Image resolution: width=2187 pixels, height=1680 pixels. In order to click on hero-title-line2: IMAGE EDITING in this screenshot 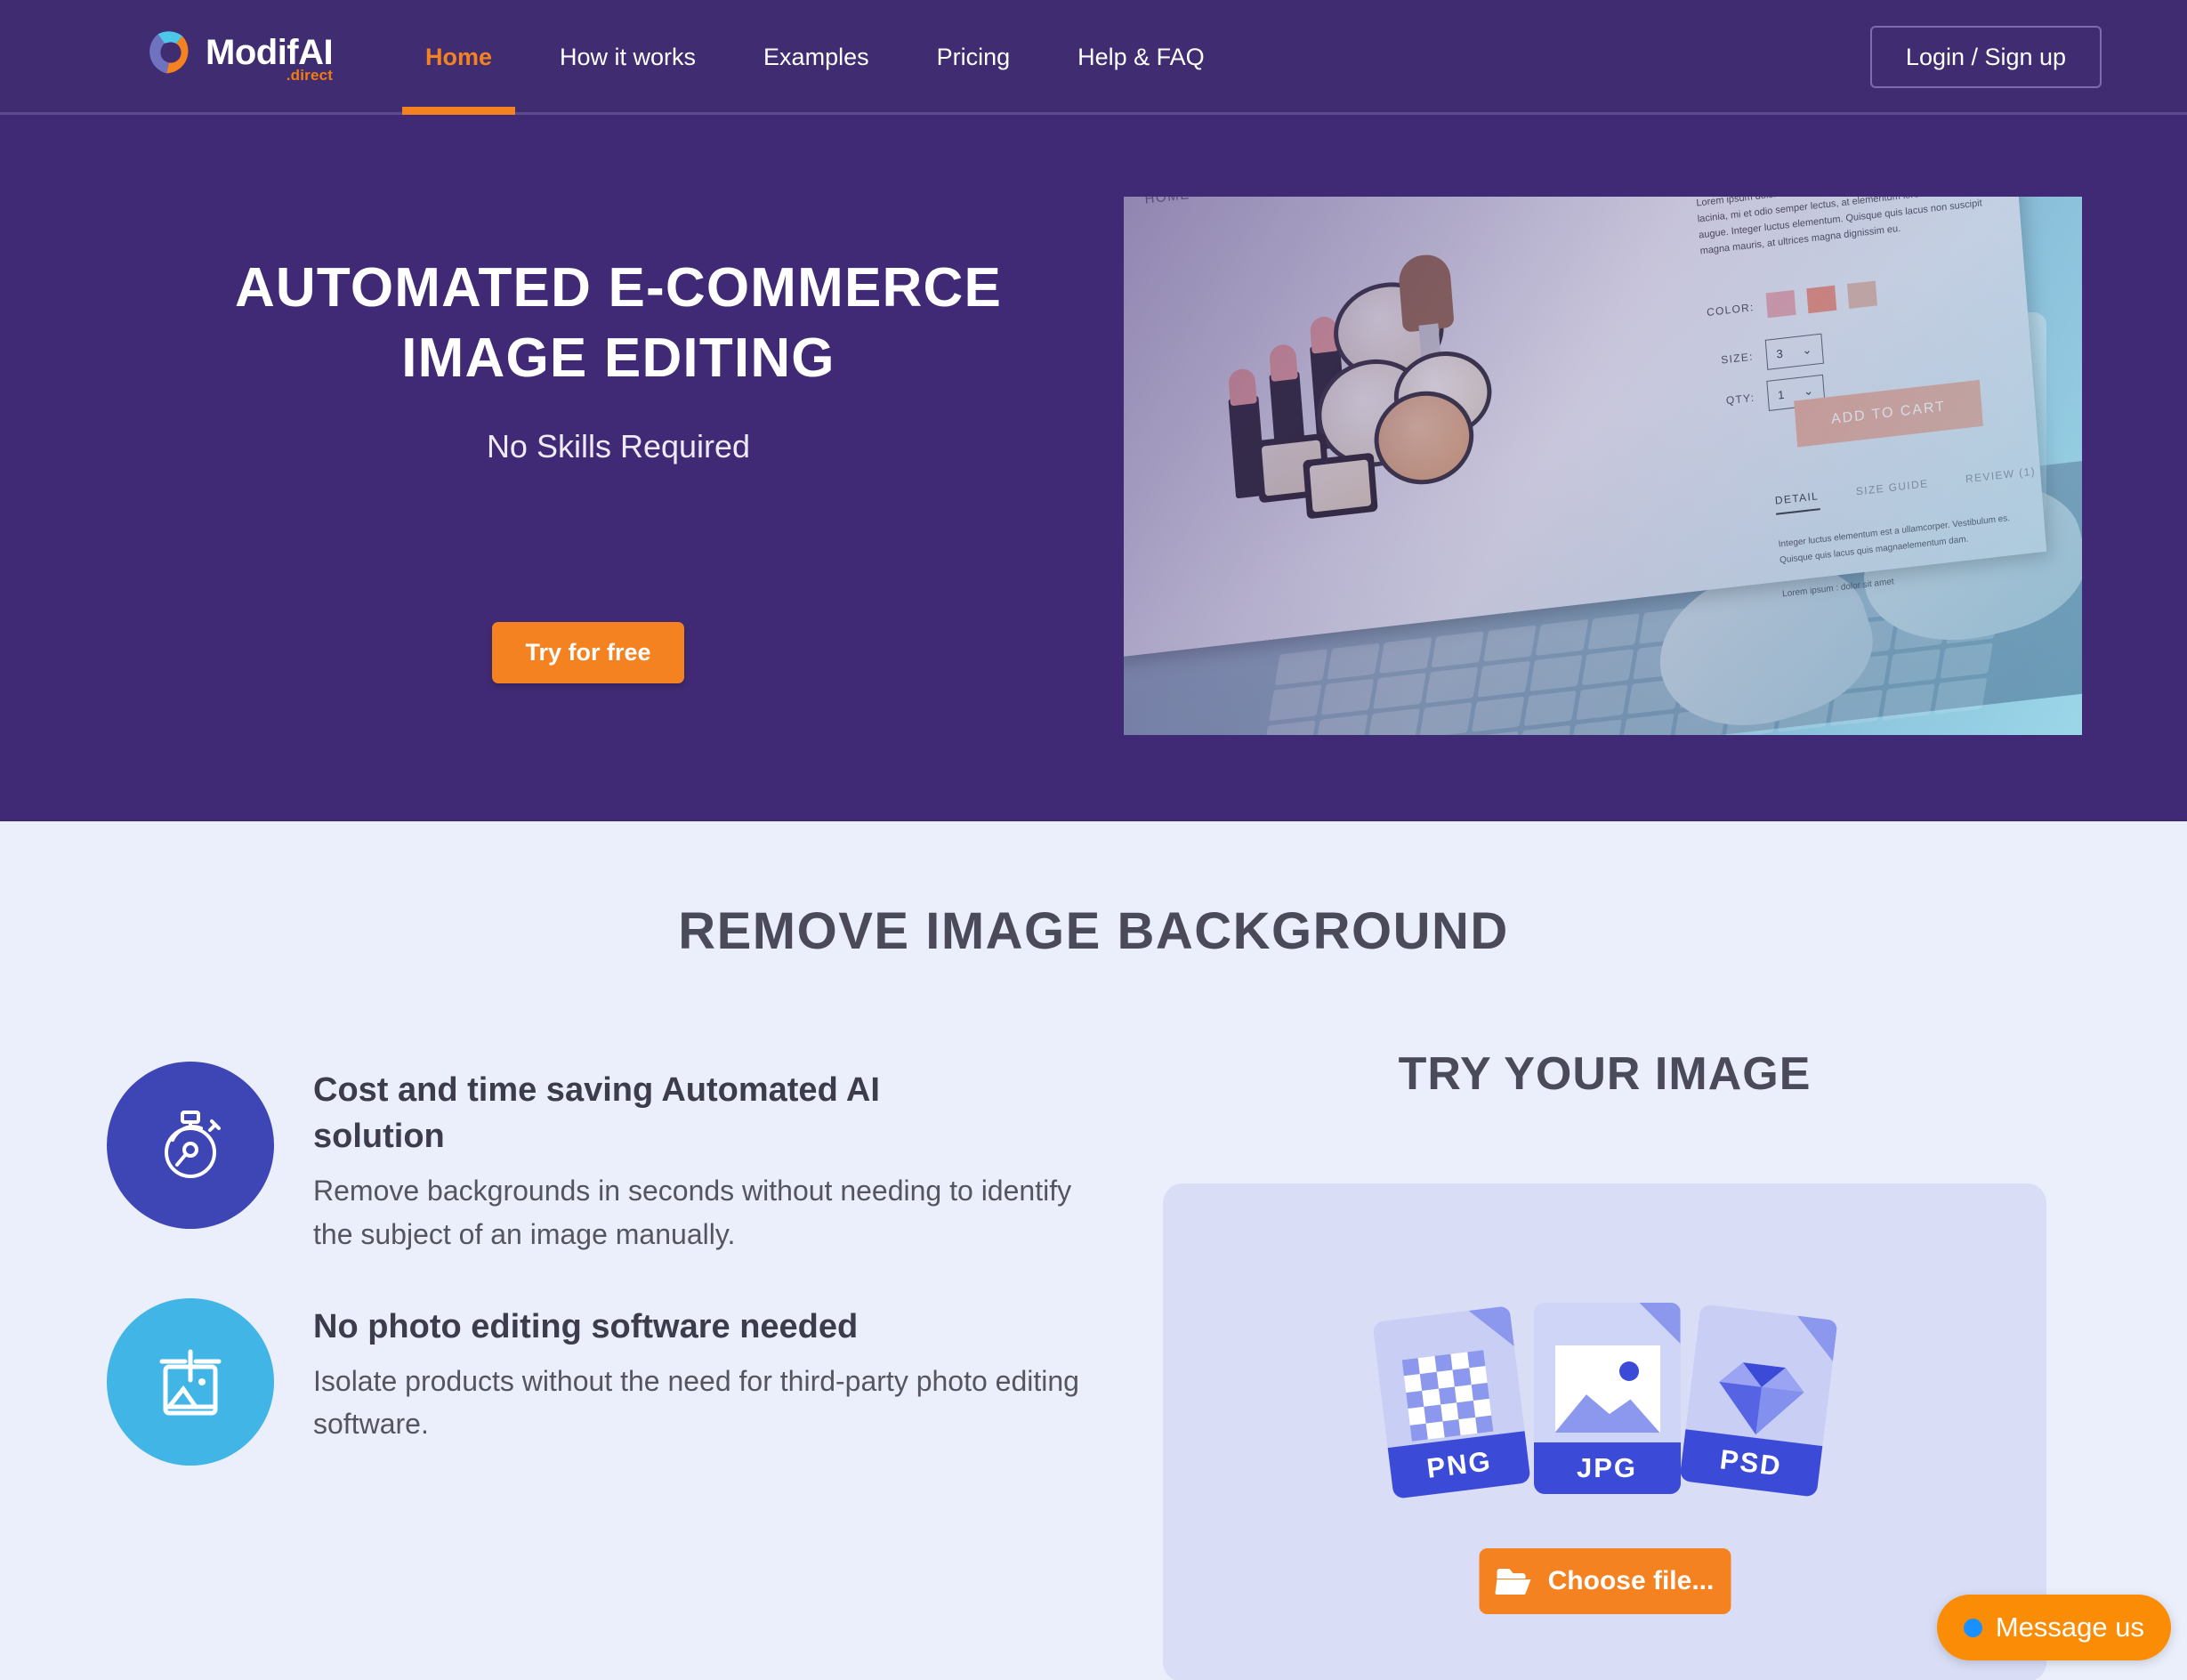, I will do `click(618, 358)`.